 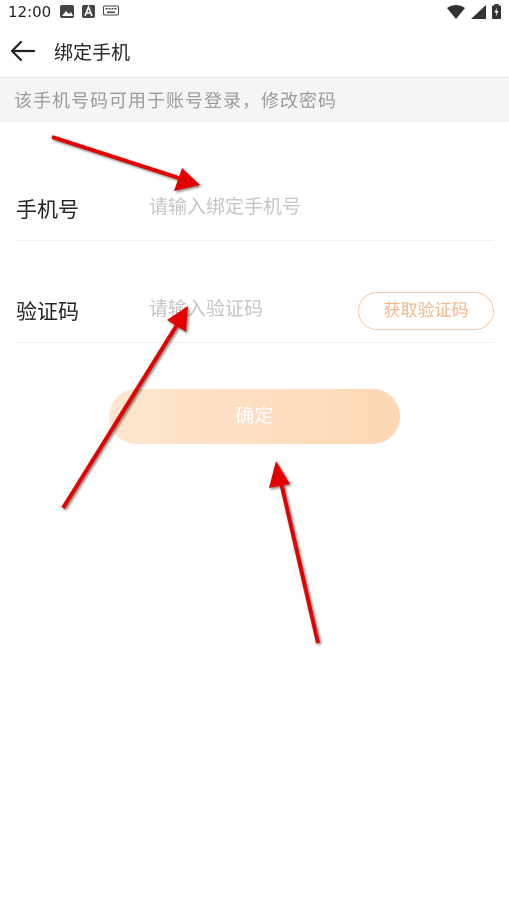 I want to click on battery-icon, so click(x=496, y=11).